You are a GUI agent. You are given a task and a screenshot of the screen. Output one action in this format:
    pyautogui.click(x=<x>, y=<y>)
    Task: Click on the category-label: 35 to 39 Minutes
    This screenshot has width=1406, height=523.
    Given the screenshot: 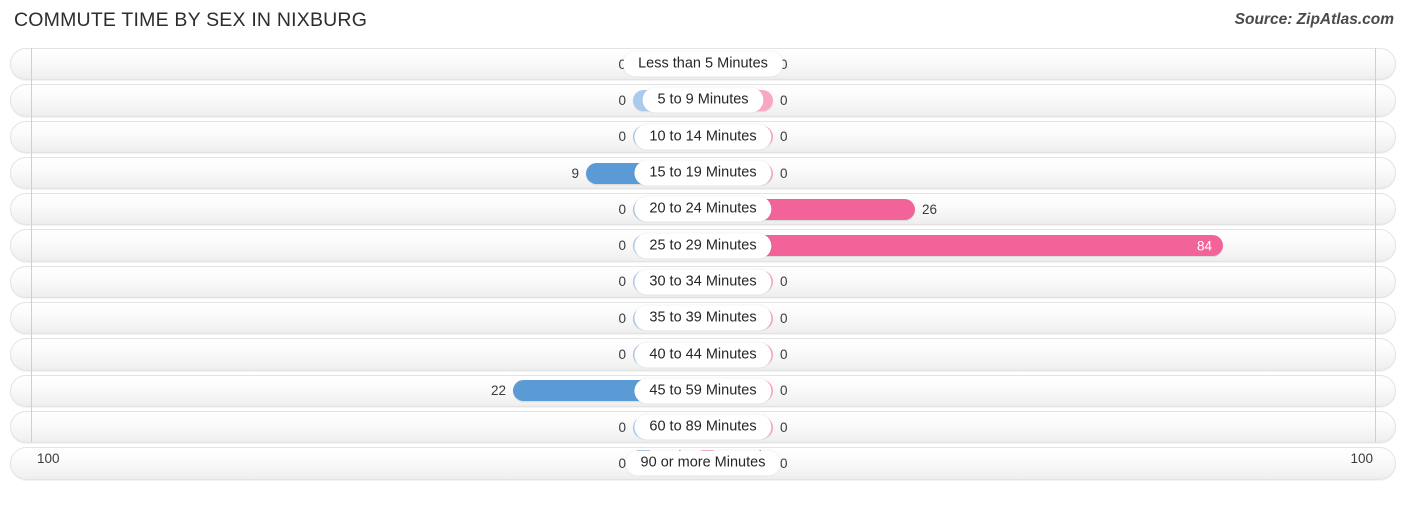 What is the action you would take?
    pyautogui.click(x=703, y=318)
    